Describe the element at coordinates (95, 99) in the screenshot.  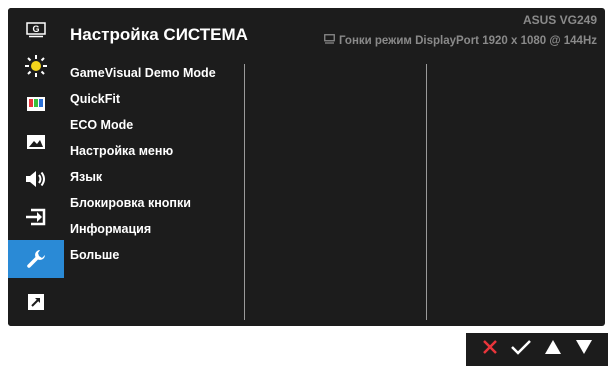
I see `menu-item-quickfit: QuickFit` at that location.